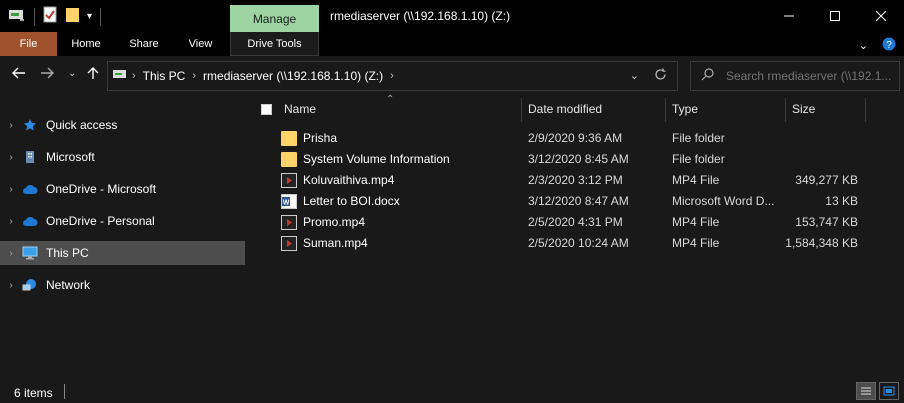  I want to click on file-name: Letter to BOI.docx, so click(351, 201).